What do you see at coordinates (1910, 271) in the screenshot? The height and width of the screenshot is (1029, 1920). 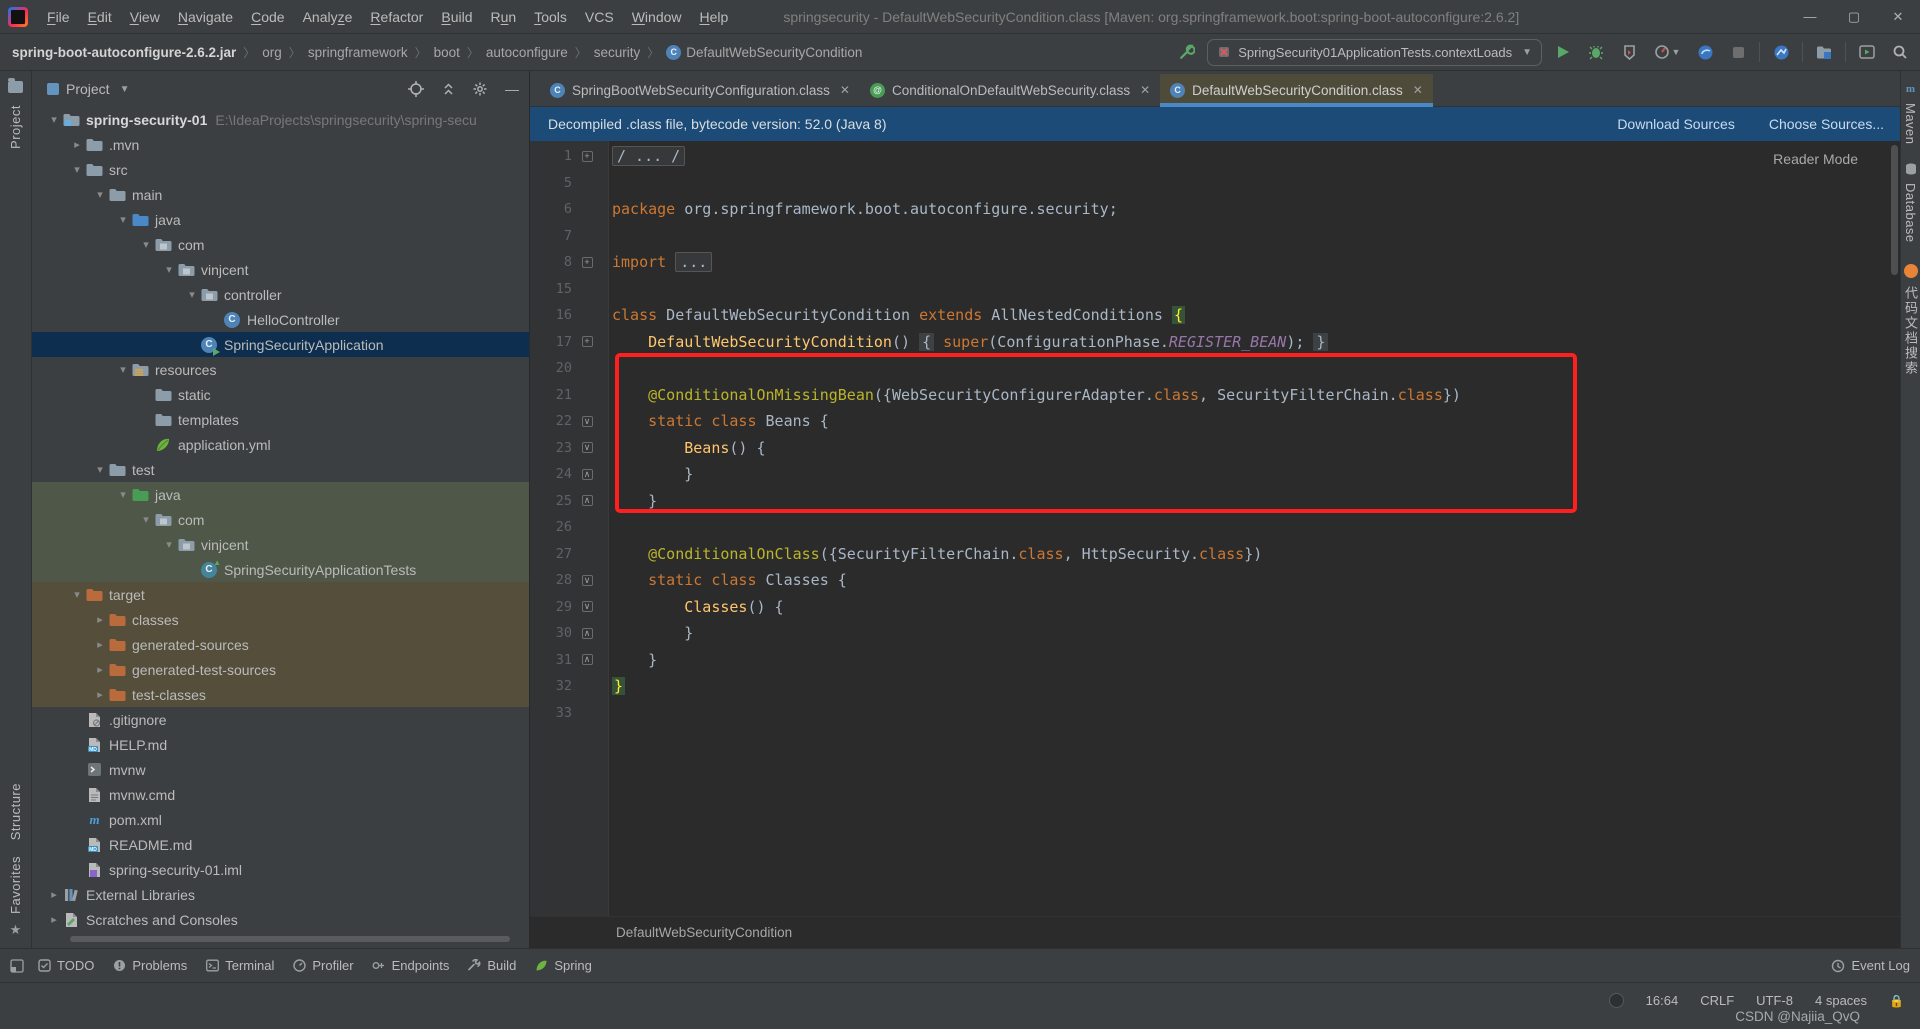 I see `plugin-orange-icon` at bounding box center [1910, 271].